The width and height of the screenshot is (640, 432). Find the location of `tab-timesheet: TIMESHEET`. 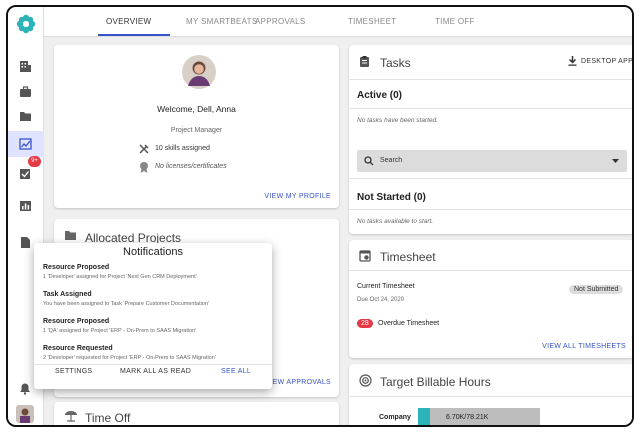

tab-timesheet: TIMESHEET is located at coordinates (372, 21).